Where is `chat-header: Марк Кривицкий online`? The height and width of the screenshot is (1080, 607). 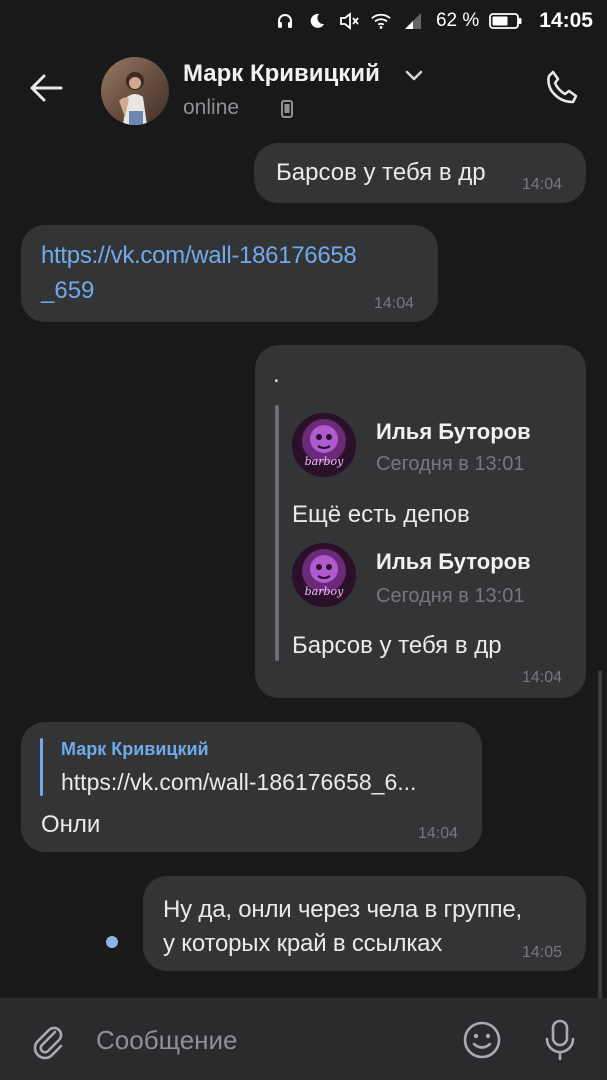
chat-header: Марк Кривицкий online is located at coordinates (303, 88).